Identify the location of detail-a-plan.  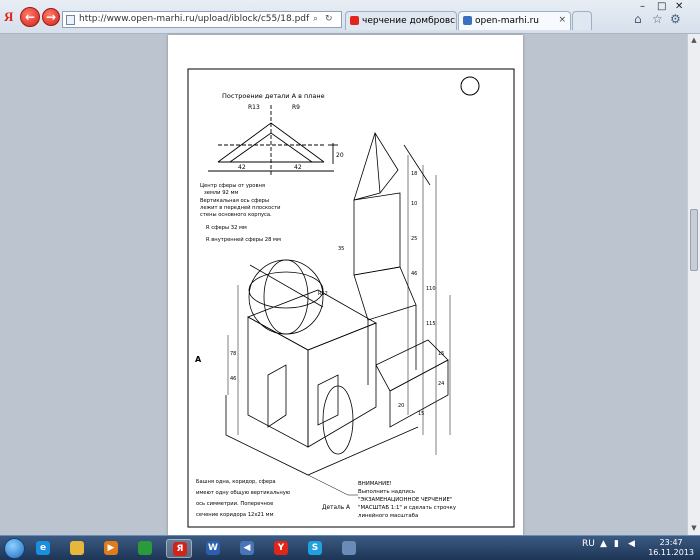
(273, 140).